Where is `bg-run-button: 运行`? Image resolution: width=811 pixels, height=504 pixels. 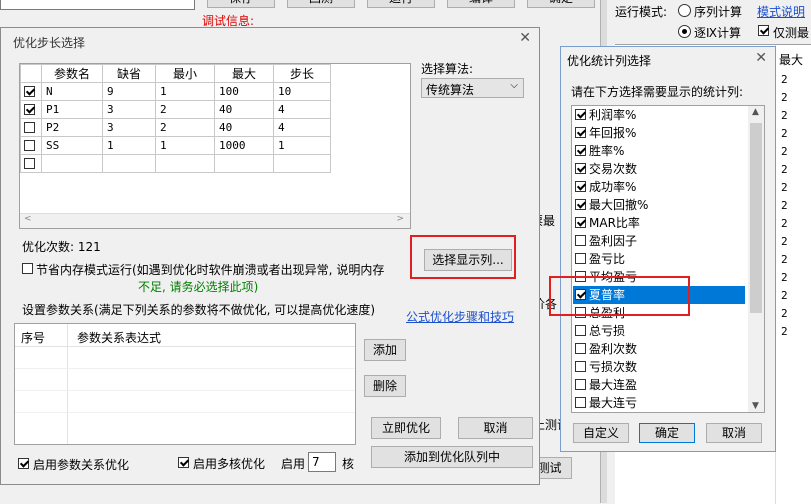
bg-run-button: 运行 is located at coordinates (401, 4).